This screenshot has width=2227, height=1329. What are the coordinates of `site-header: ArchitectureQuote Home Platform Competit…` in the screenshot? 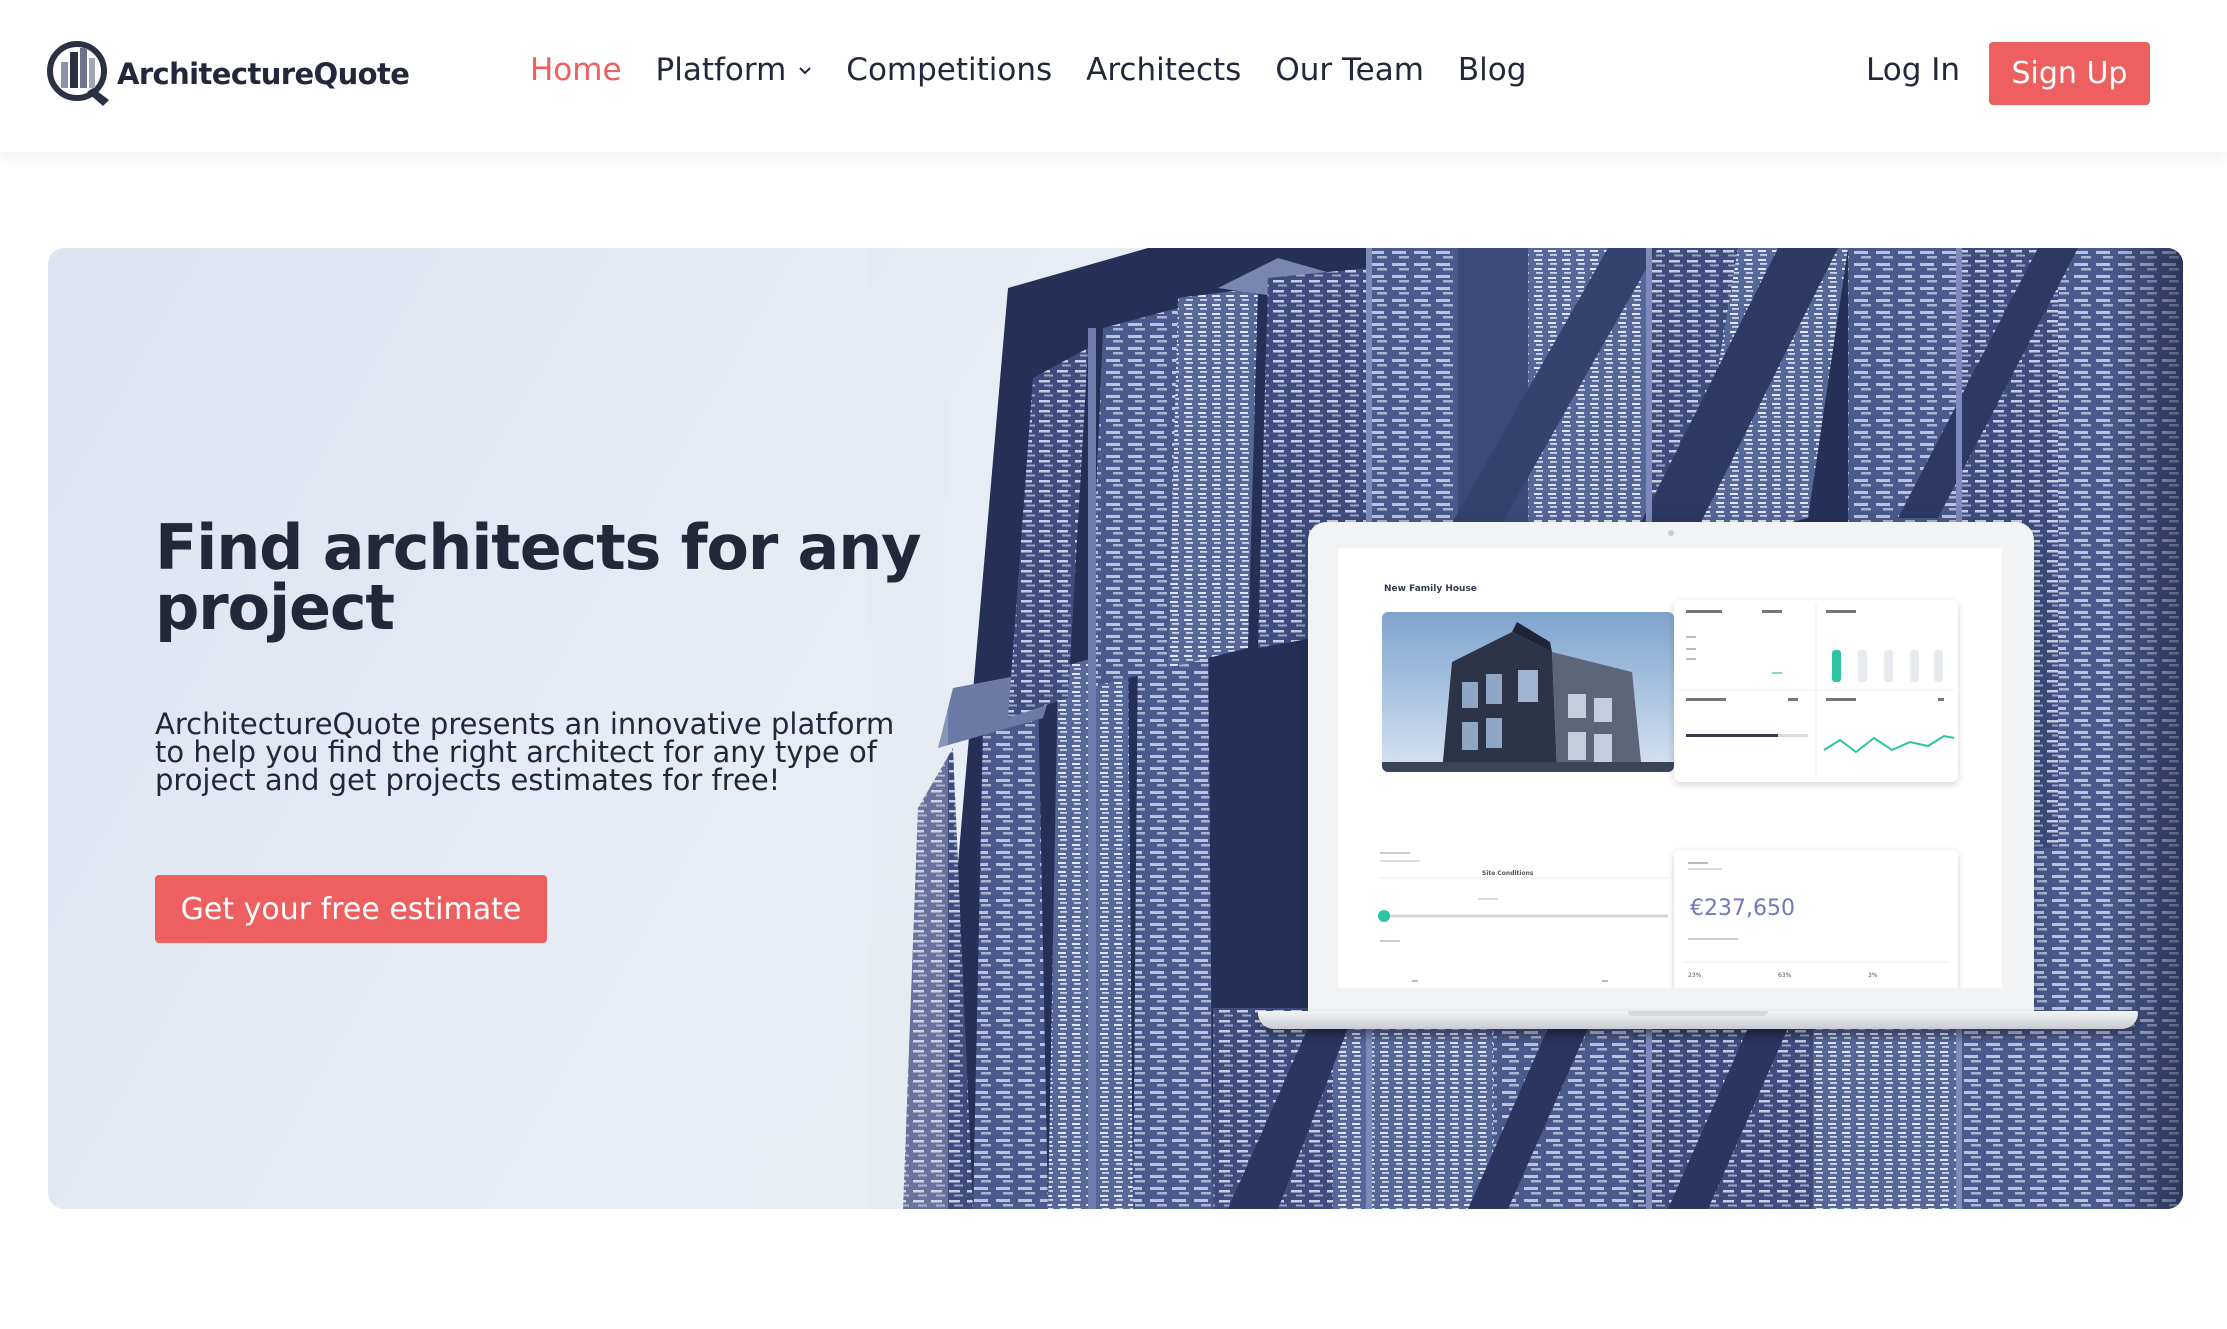 It's located at (1113, 76).